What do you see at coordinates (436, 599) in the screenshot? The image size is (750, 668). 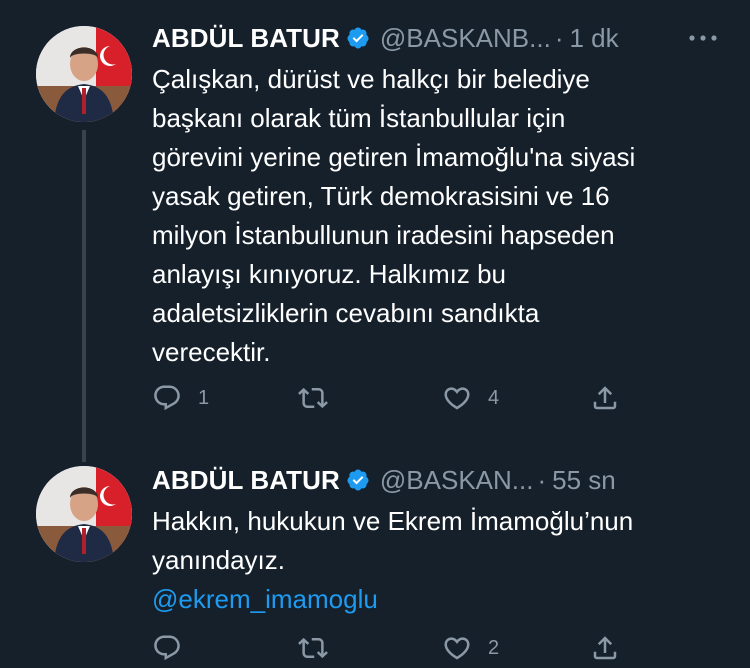 I see `mention-link: @ekrem_imamoglu` at bounding box center [436, 599].